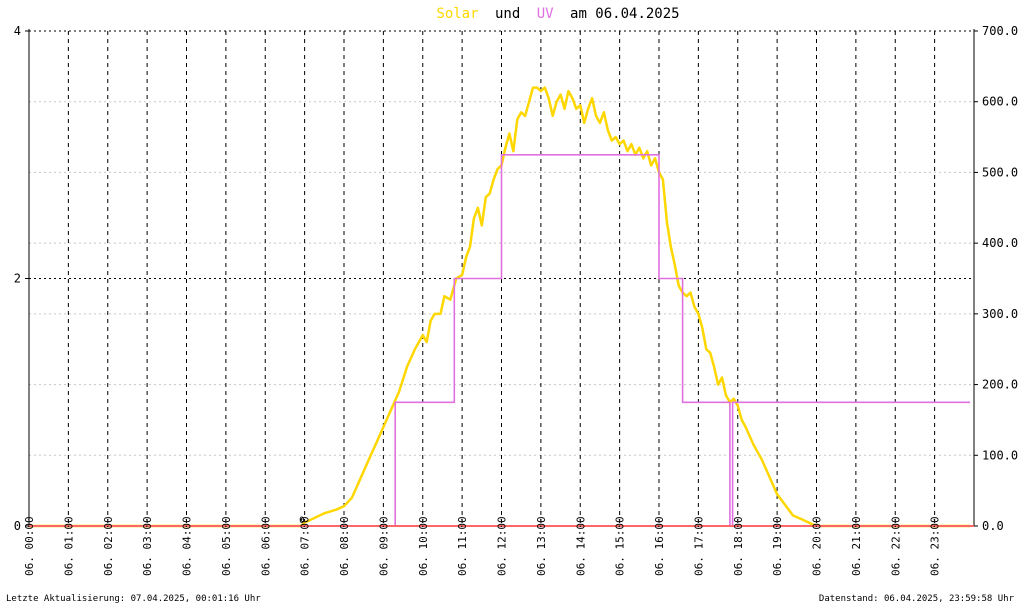  What do you see at coordinates (1000, 455) in the screenshot?
I see `y-right-tick-label: 100.0` at bounding box center [1000, 455].